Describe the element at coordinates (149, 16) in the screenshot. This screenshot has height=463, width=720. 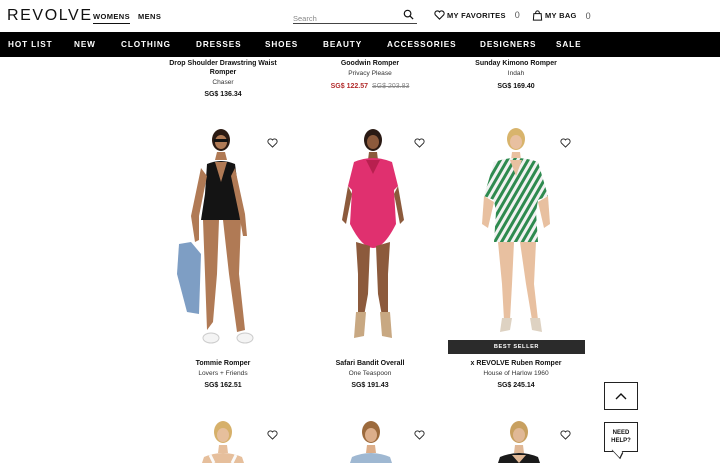
I see `tab-mens: MENS` at that location.